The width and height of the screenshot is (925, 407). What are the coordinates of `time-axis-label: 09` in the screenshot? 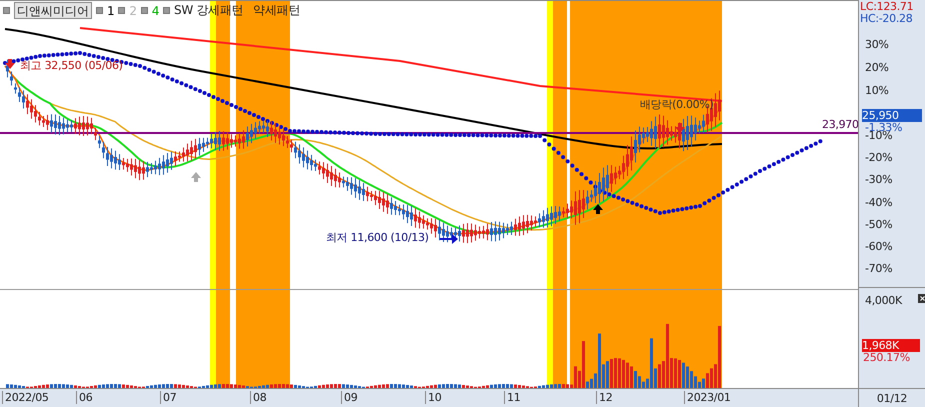 It's located at (349, 397).